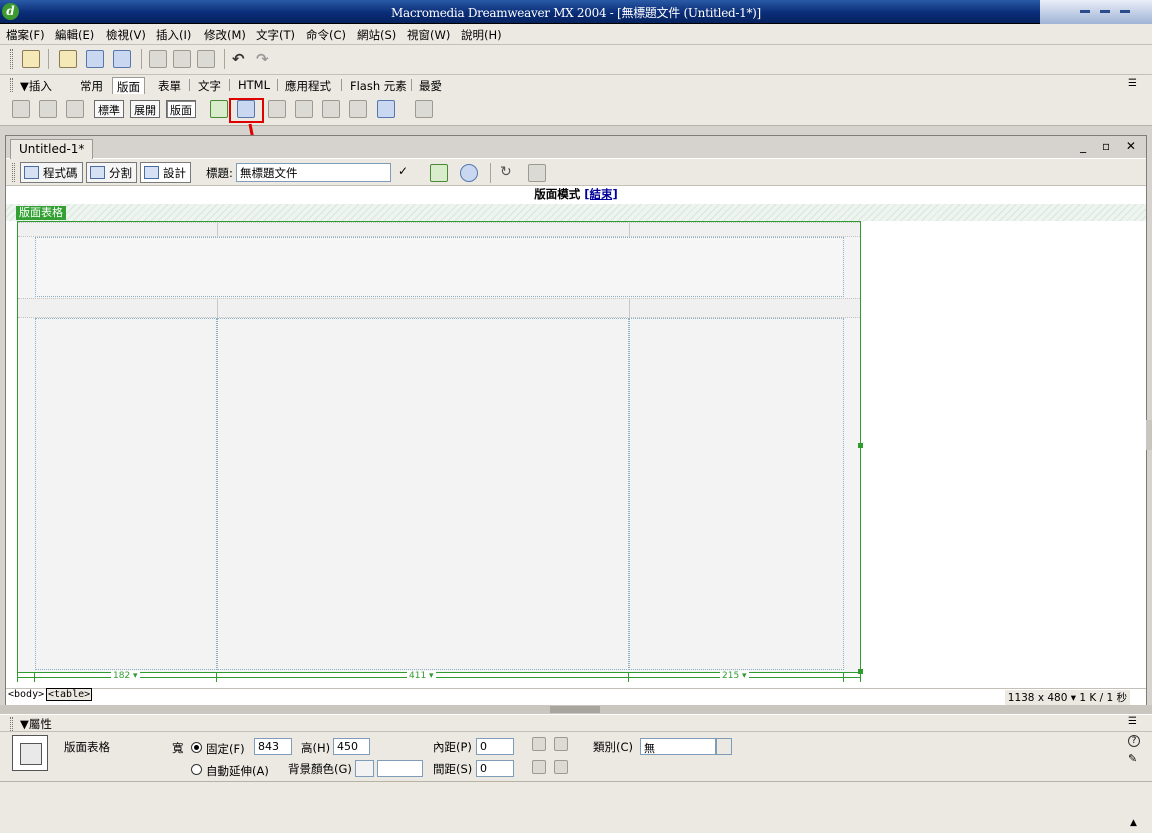 This screenshot has height=833, width=1152. Describe the element at coordinates (428, 35) in the screenshot. I see `menu-window: 視窗(W)` at that location.